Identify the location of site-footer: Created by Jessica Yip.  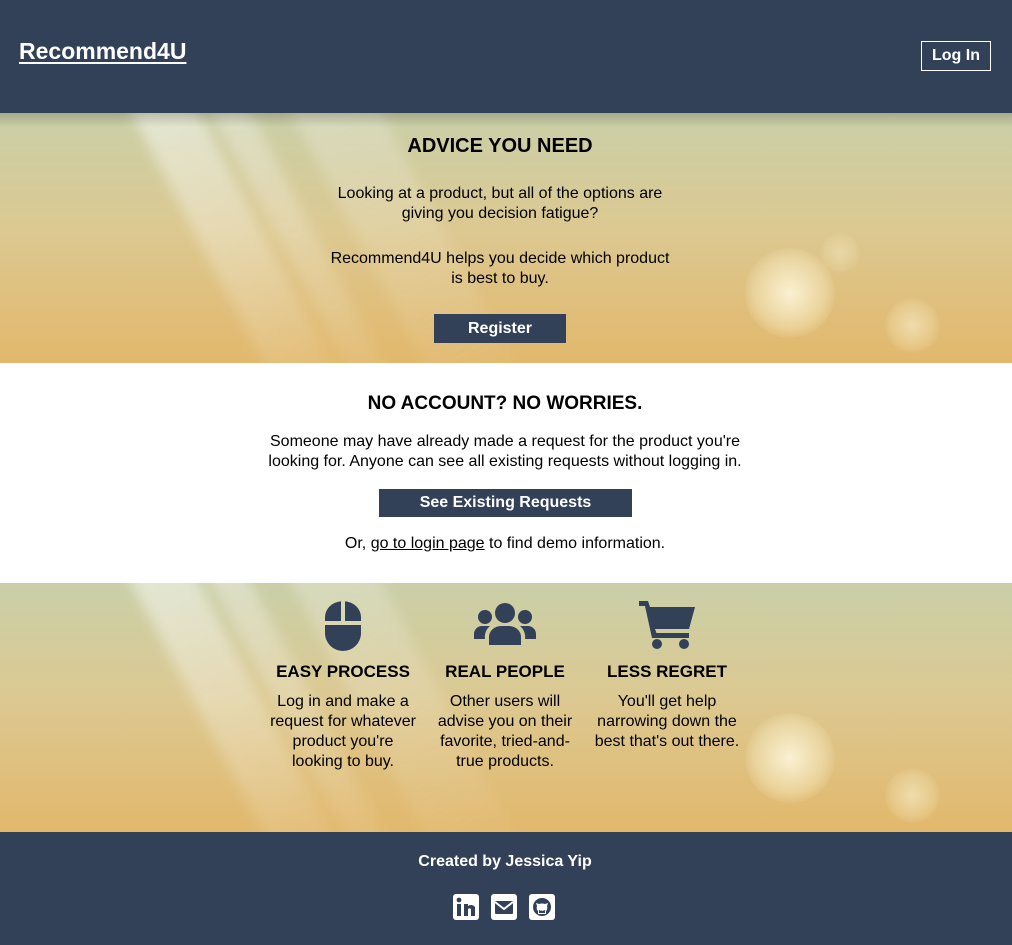
(506, 888).